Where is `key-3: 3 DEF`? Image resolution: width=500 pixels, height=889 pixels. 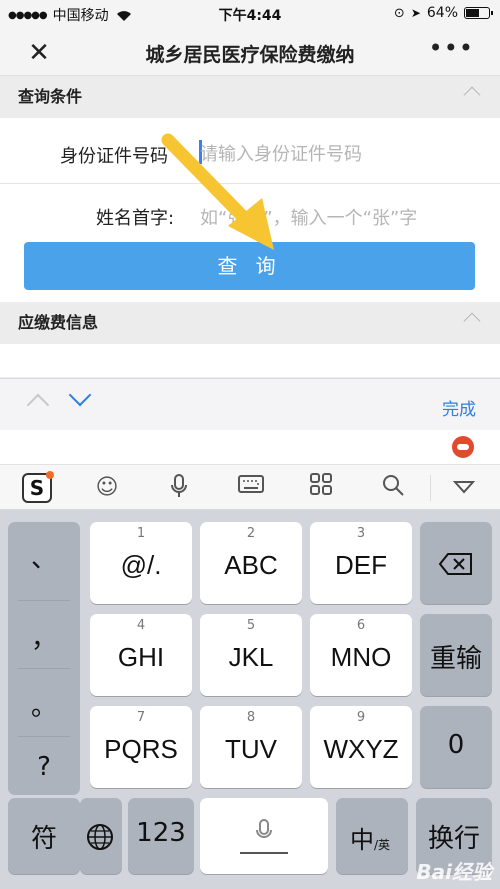 key-3: 3 DEF is located at coordinates (361, 563).